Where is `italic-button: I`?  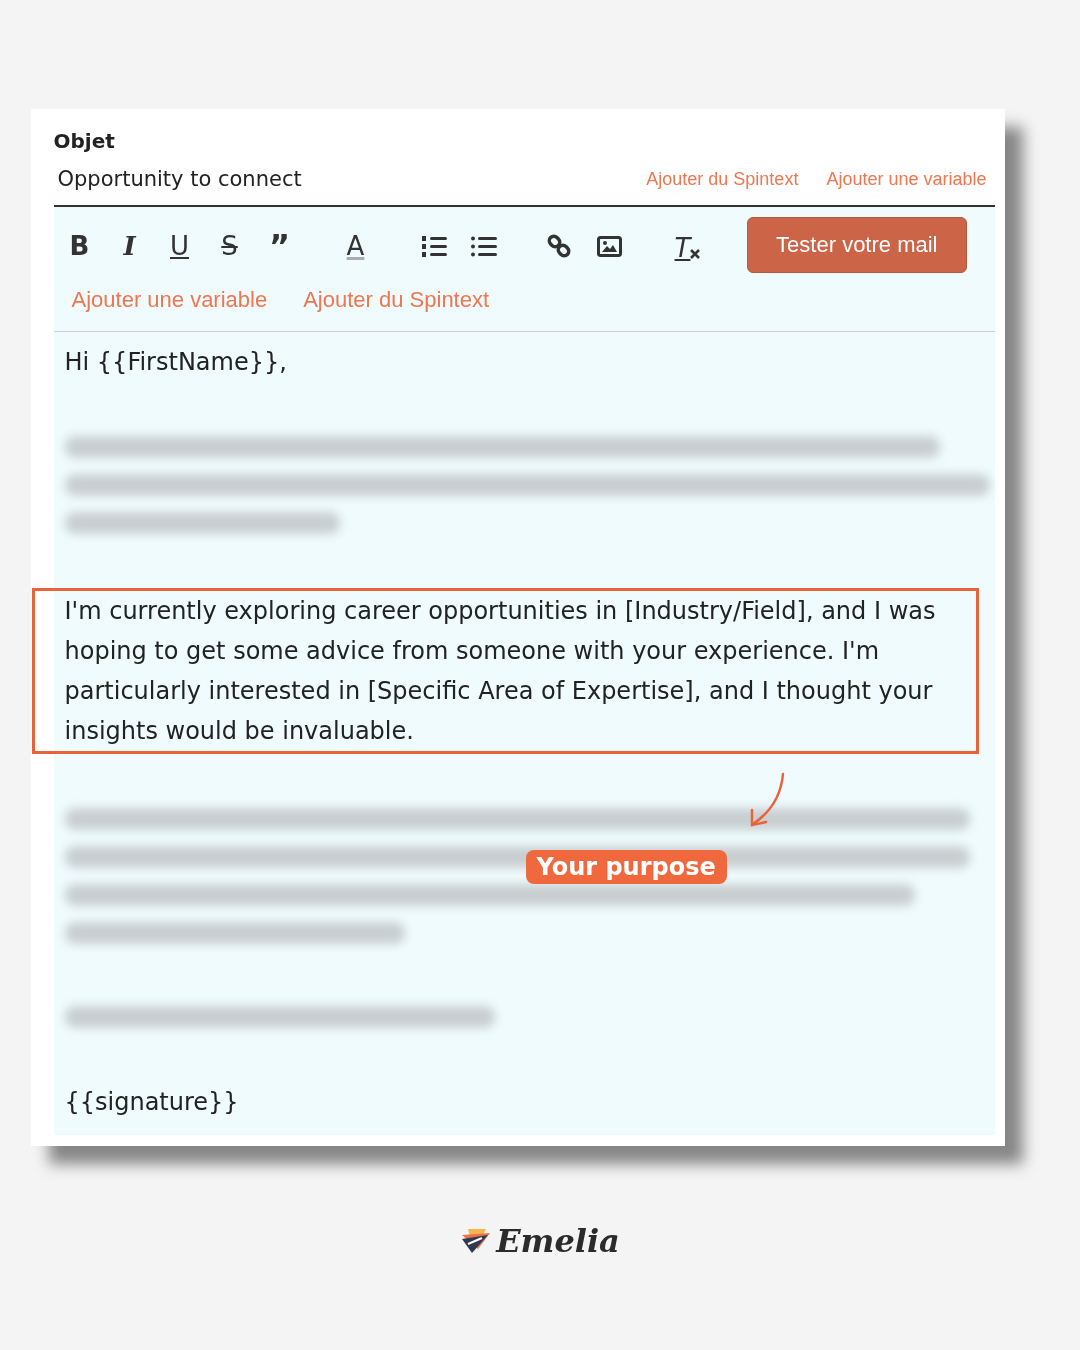
italic-button: I is located at coordinates (129, 246).